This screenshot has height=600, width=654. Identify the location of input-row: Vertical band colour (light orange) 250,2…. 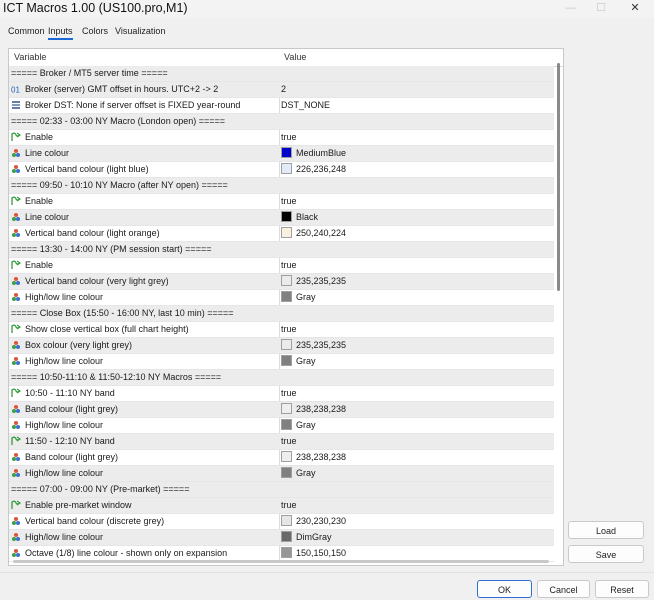
(281, 234).